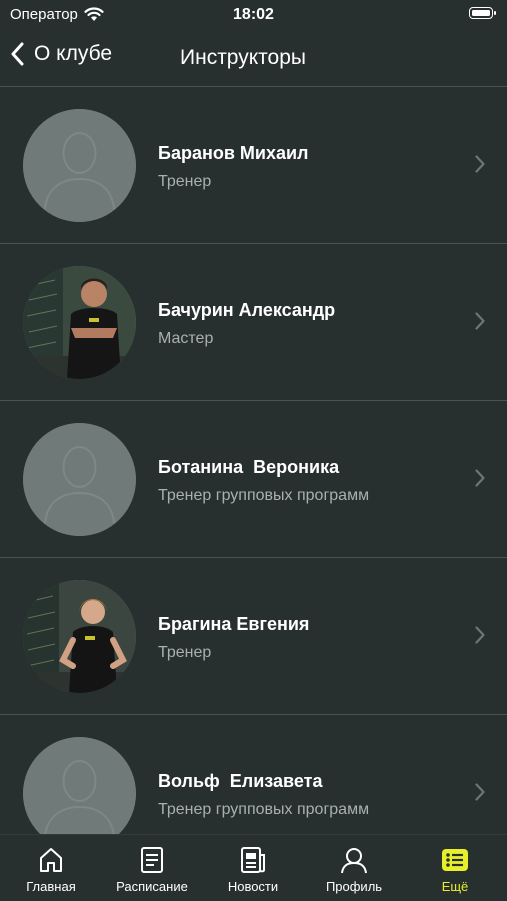  I want to click on back-button: О клубе, so click(61, 54).